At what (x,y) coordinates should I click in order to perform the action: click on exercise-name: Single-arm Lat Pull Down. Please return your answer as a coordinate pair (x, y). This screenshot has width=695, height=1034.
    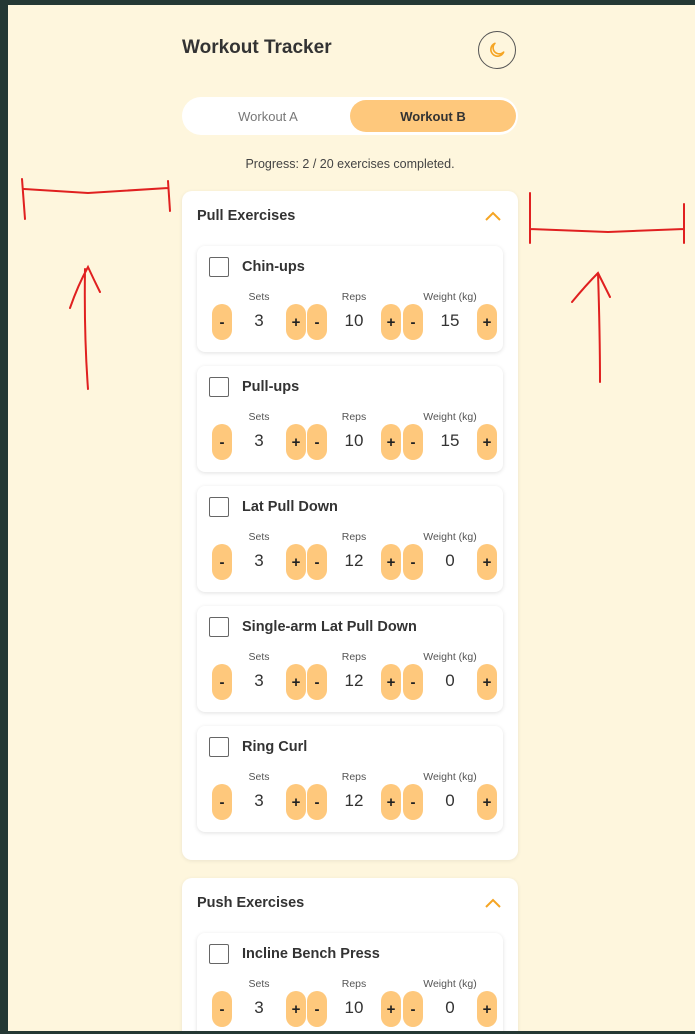
    Looking at the image, I should click on (329, 627).